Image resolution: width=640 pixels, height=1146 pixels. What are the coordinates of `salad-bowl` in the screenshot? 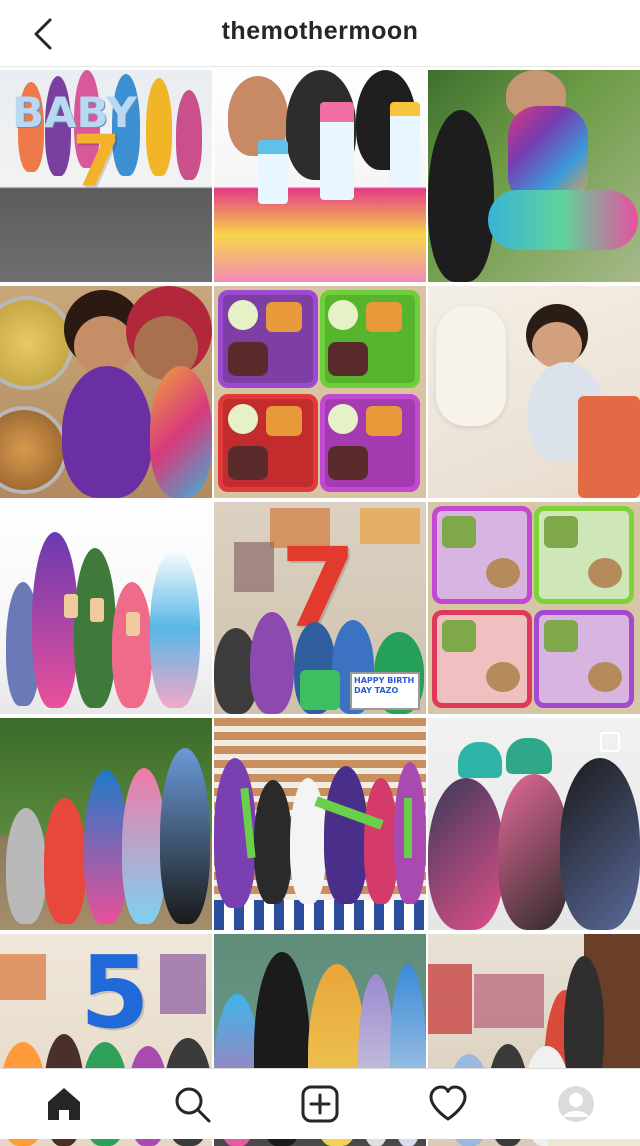 It's located at (34, 450).